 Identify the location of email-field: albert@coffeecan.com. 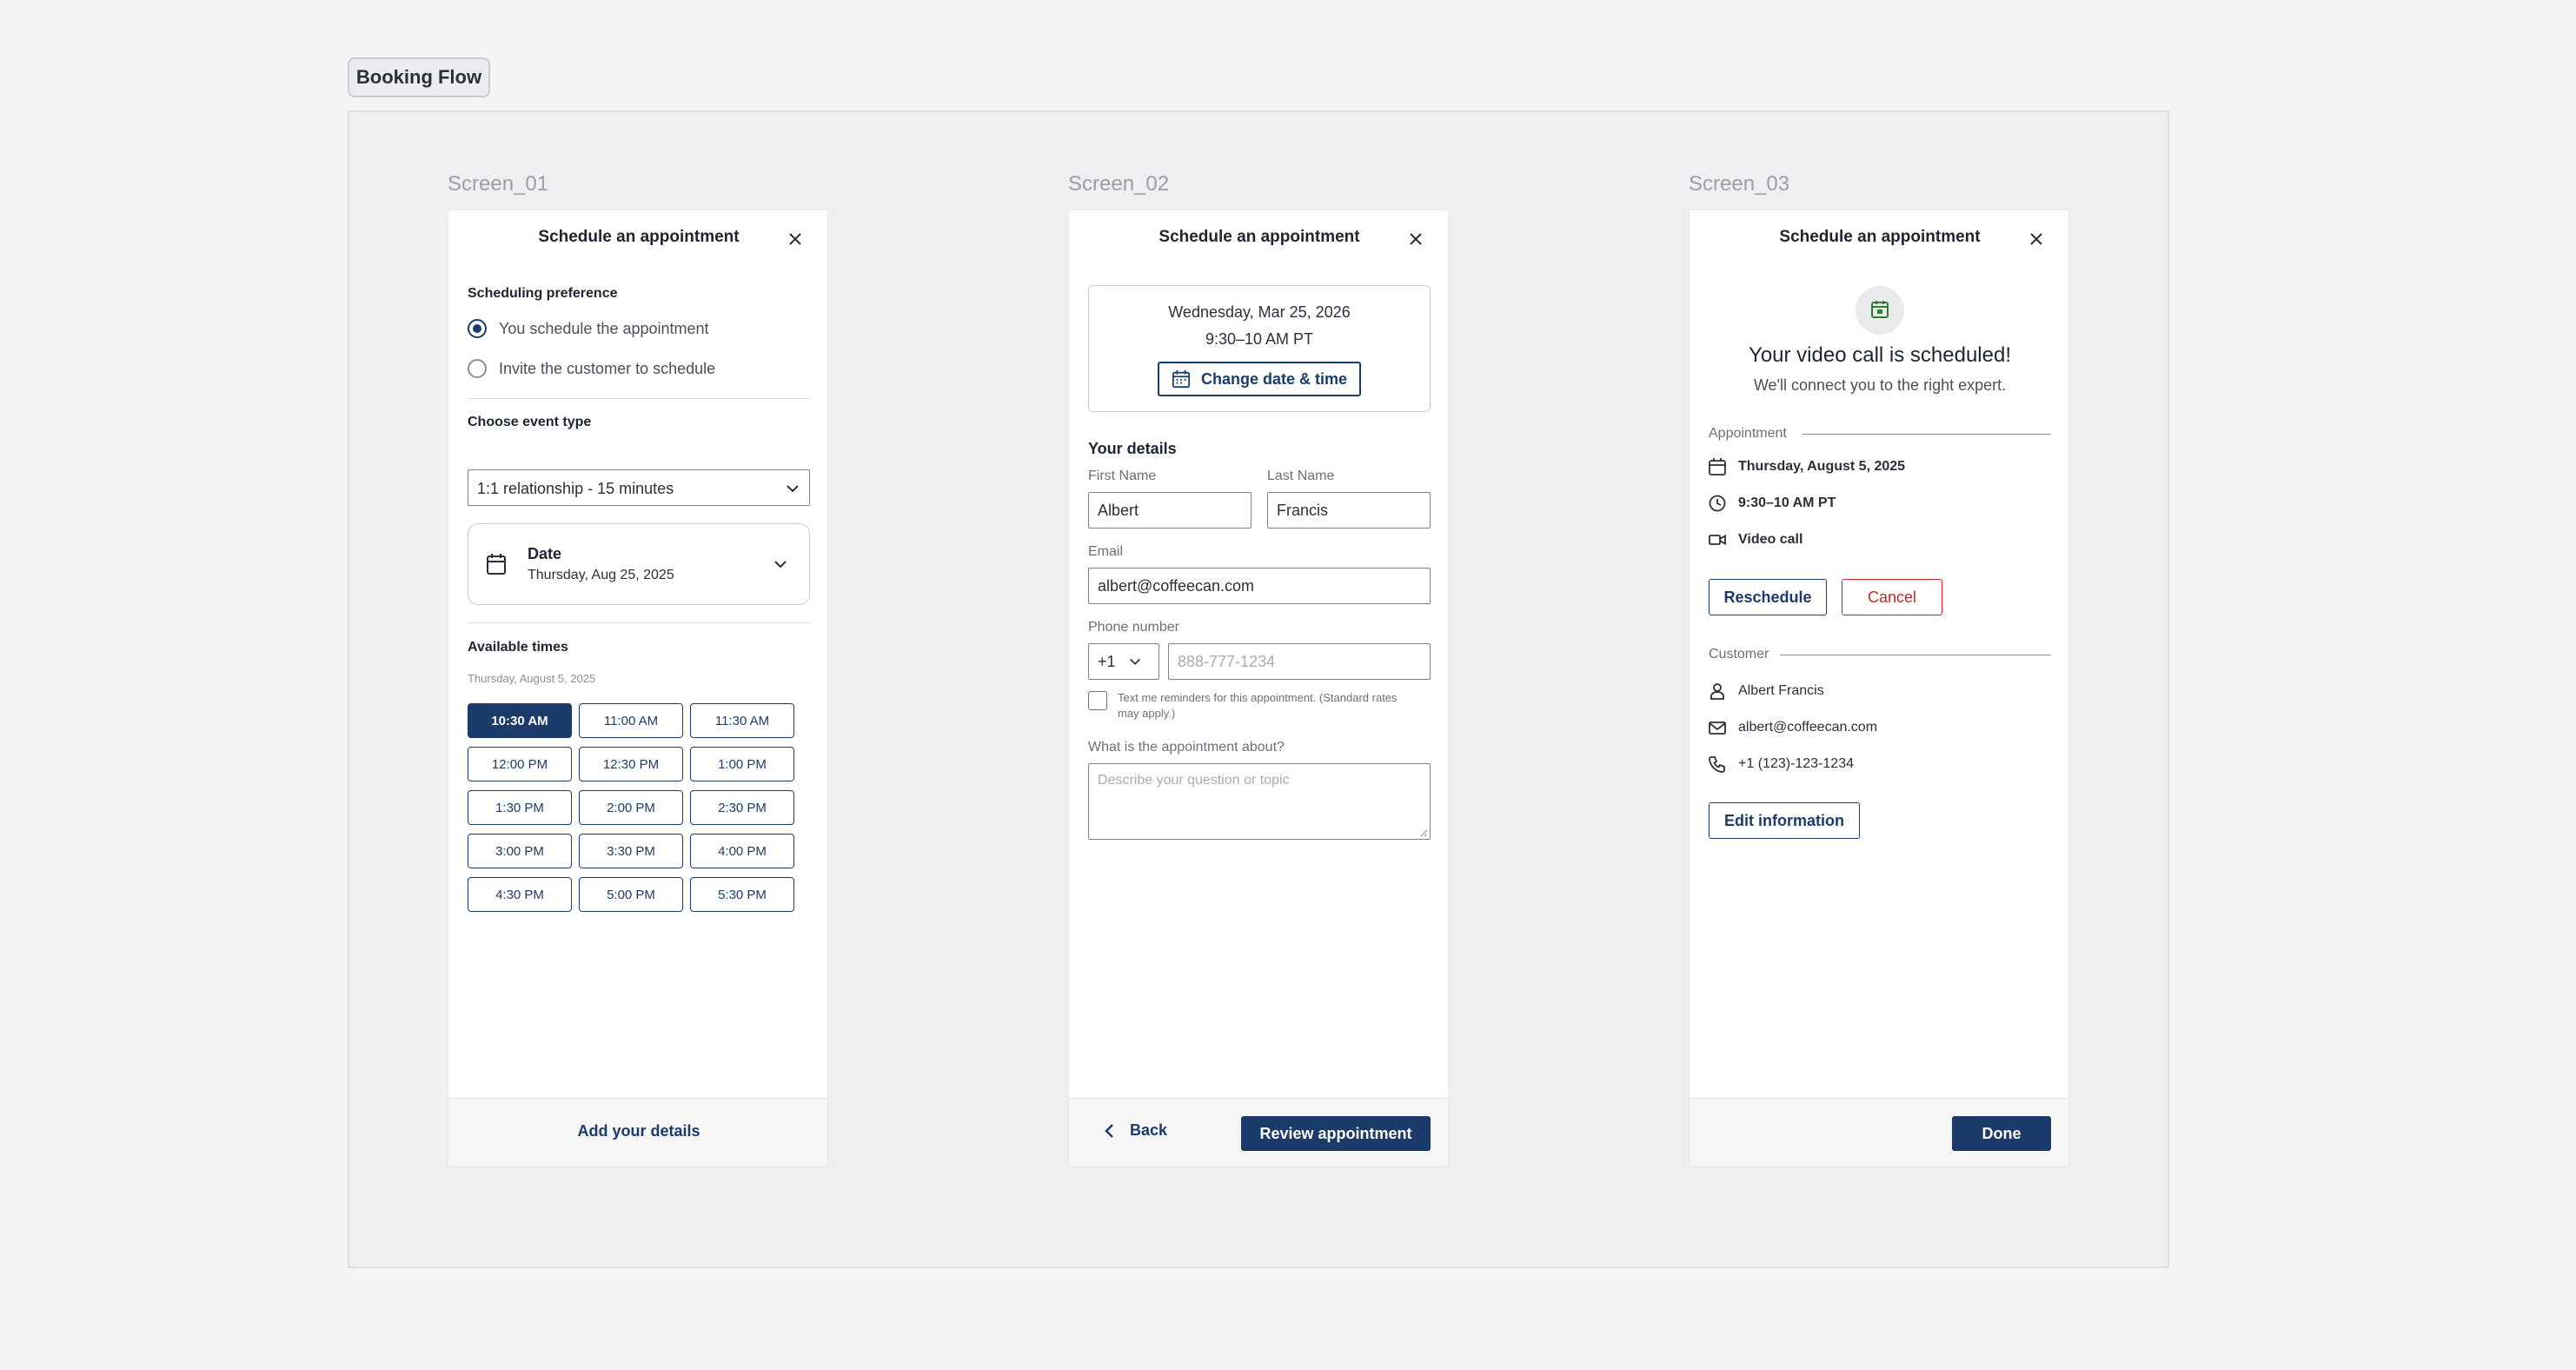
(1259, 586).